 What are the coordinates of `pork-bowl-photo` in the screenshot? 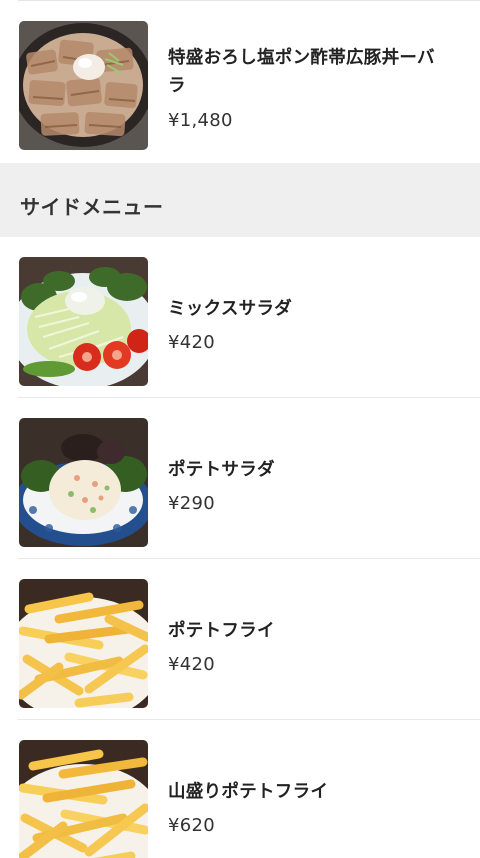 It's located at (83, 85).